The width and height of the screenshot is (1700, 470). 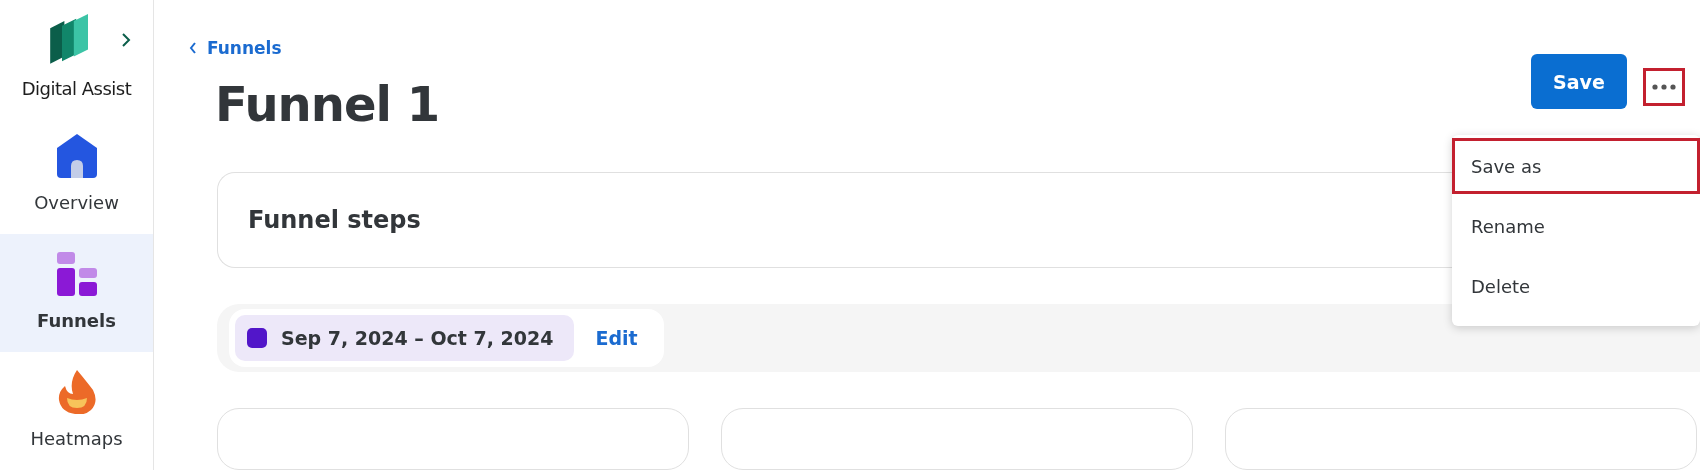 What do you see at coordinates (193, 48) in the screenshot?
I see `chevron-left-icon` at bounding box center [193, 48].